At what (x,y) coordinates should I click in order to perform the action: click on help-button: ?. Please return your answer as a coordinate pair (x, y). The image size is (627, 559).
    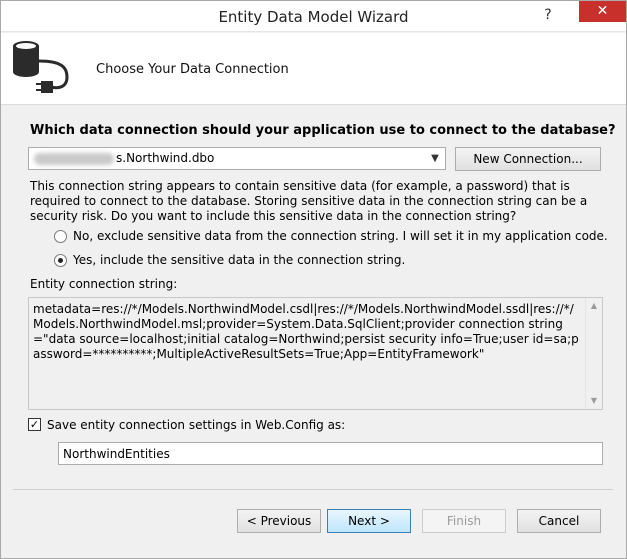
    Looking at the image, I should click on (548, 15).